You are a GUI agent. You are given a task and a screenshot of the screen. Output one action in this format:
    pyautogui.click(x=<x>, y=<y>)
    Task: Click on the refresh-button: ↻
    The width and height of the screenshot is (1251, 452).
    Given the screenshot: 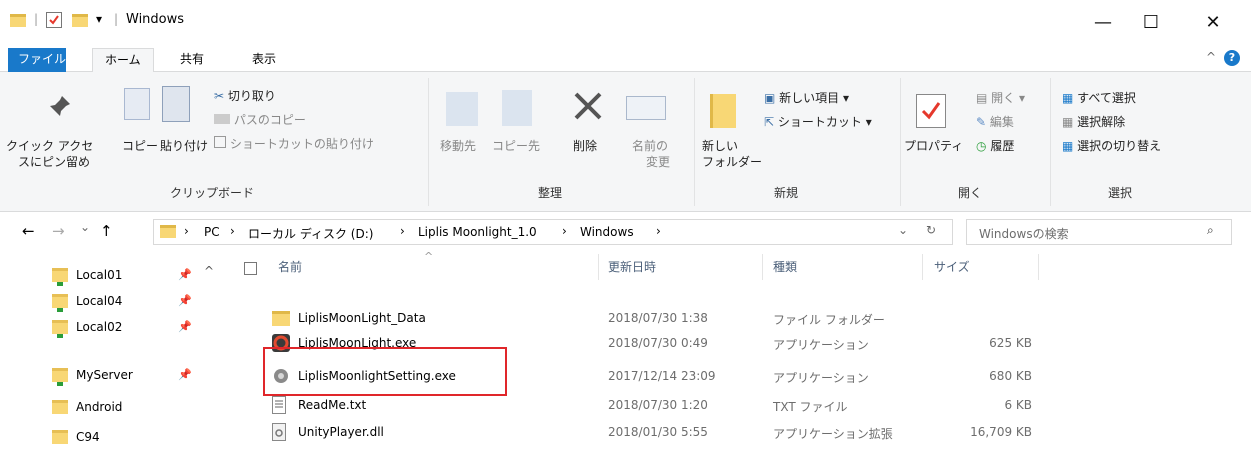 What is the action you would take?
    pyautogui.click(x=931, y=230)
    